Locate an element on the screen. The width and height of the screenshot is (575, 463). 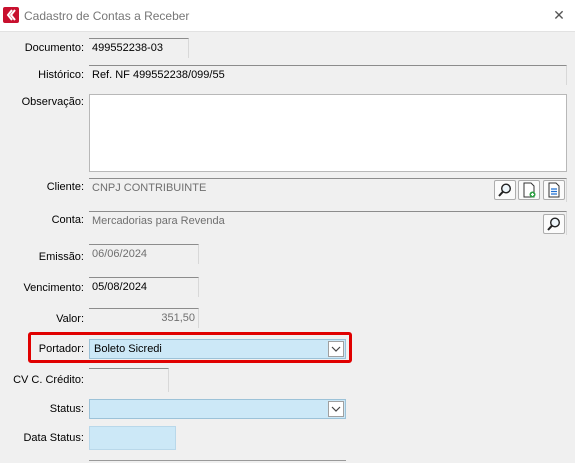
title-bar: Cadastro de Contas a Receber ✕ is located at coordinates (287, 16).